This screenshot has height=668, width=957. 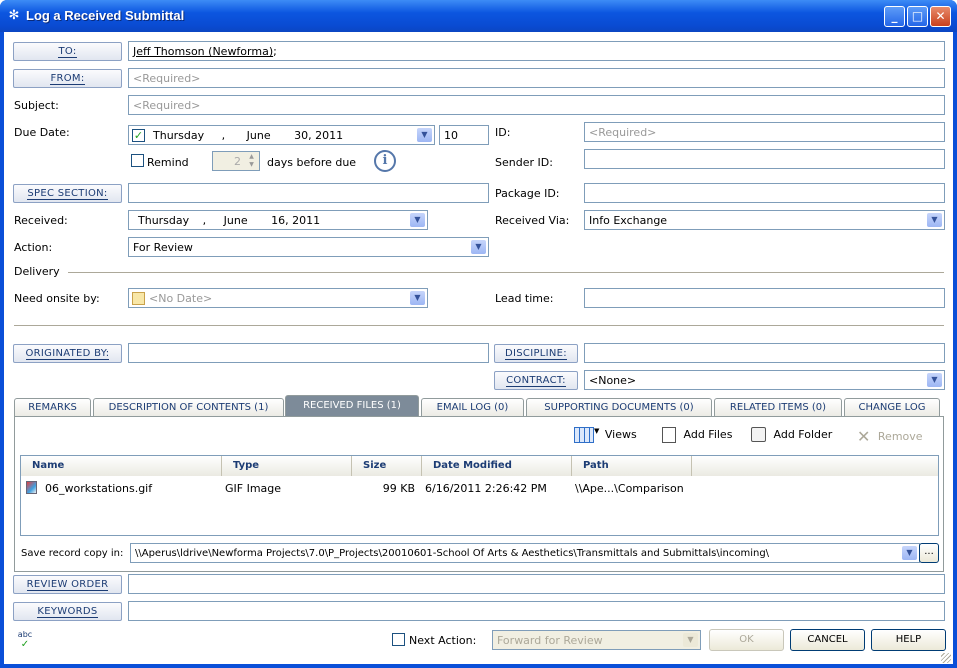 I want to click on window-title: Log a Received Submittal, so click(x=105, y=15).